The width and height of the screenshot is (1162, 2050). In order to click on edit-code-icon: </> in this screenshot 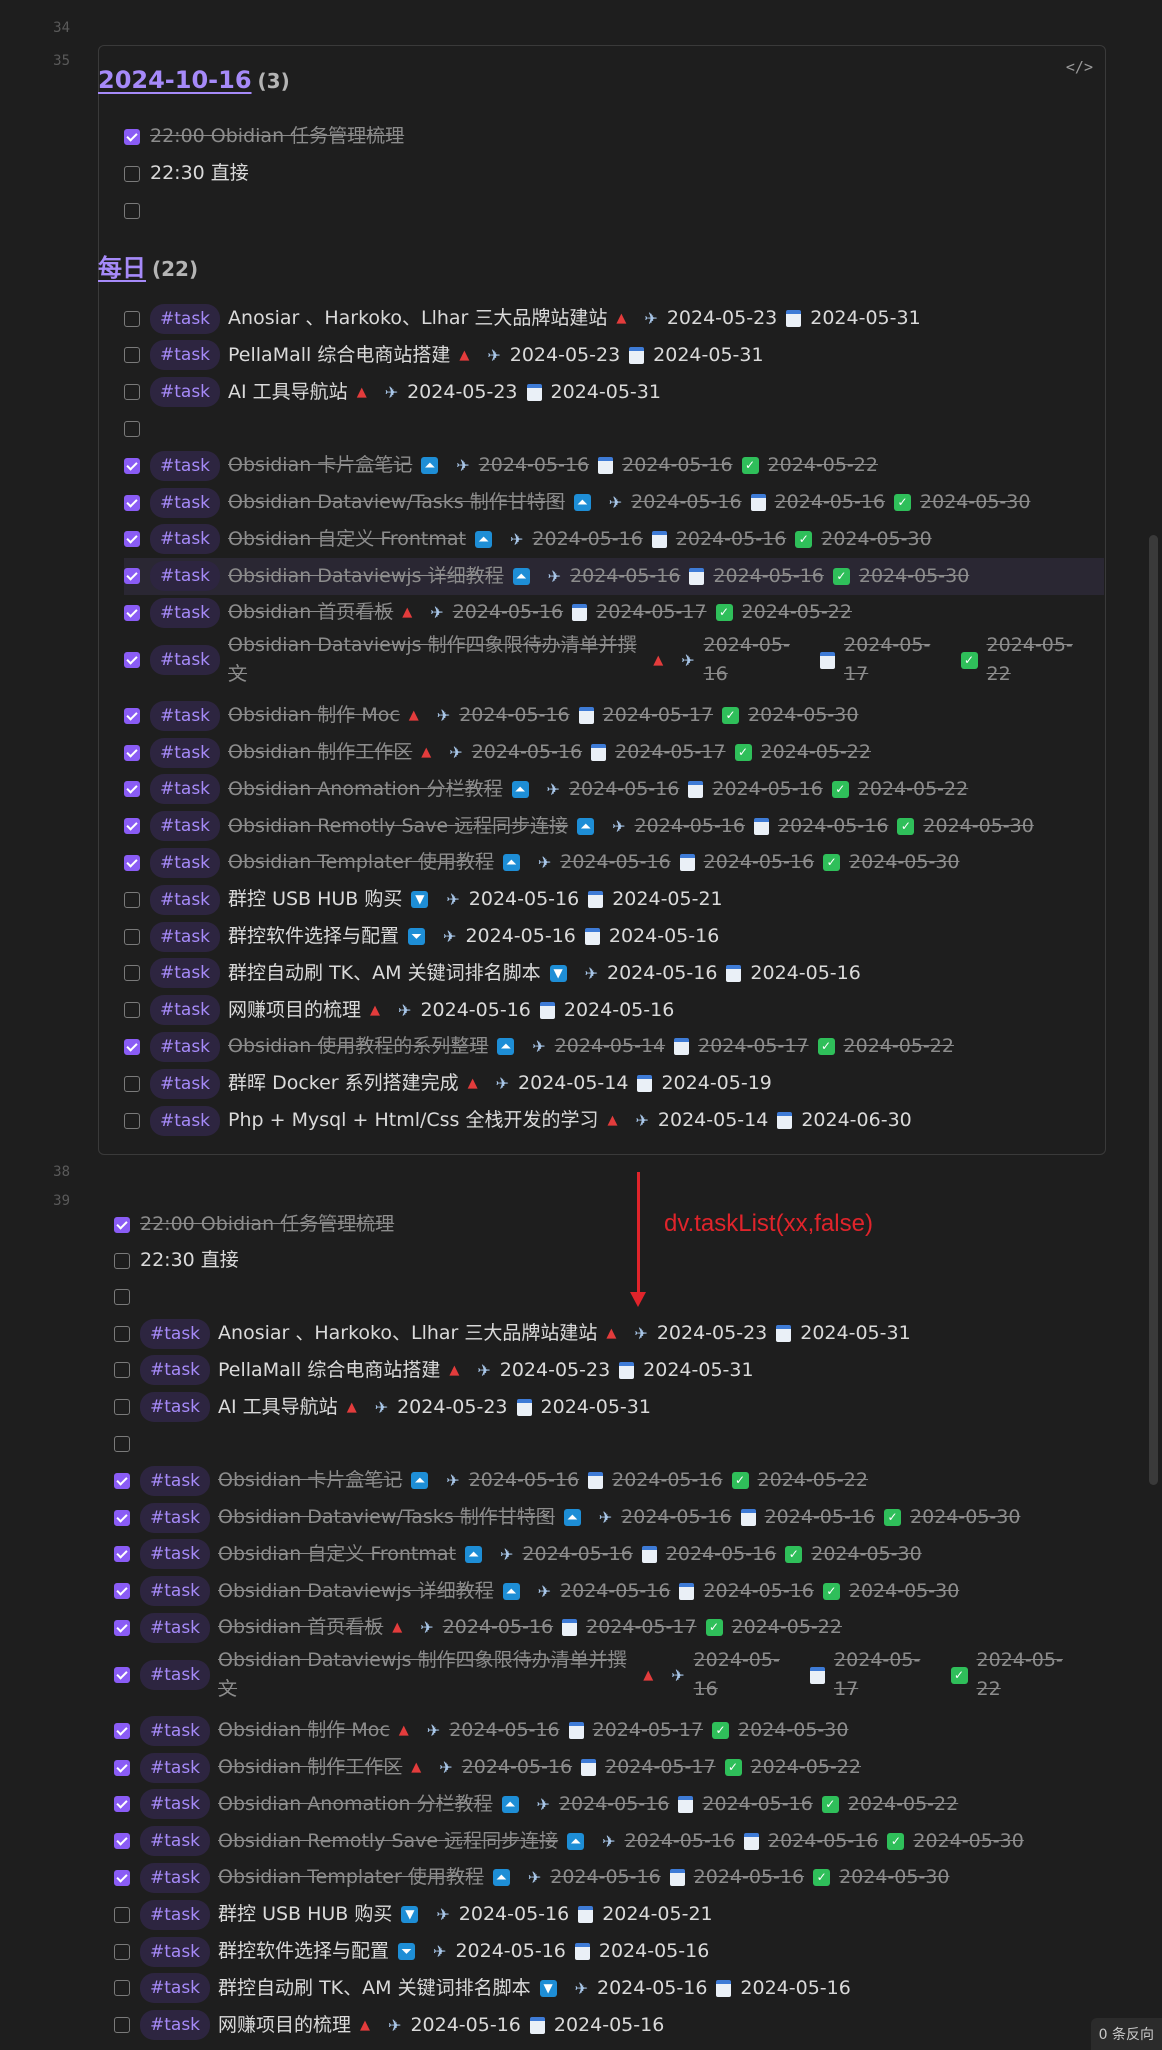, I will do `click(1079, 67)`.